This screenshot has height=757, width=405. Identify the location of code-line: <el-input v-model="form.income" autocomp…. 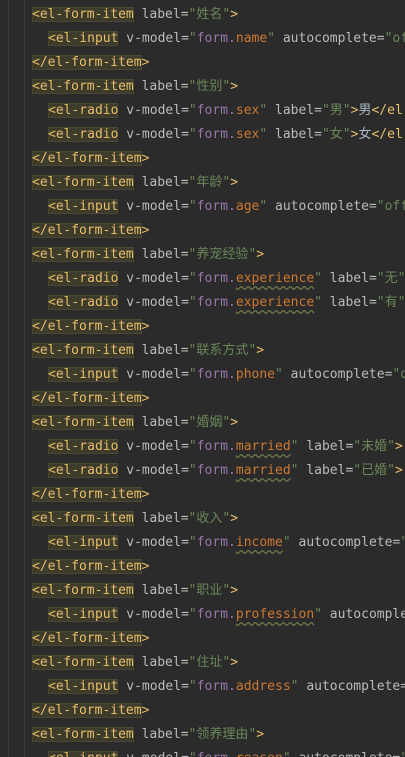
(226, 543).